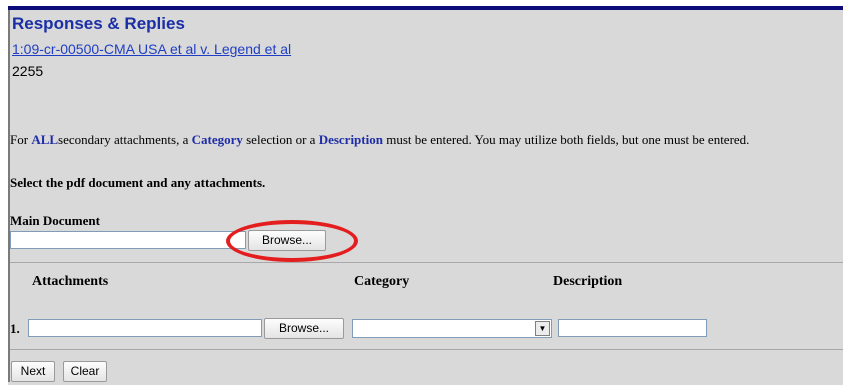 This screenshot has height=385, width=843. What do you see at coordinates (426, 349) in the screenshot?
I see `divider-bottom` at bounding box center [426, 349].